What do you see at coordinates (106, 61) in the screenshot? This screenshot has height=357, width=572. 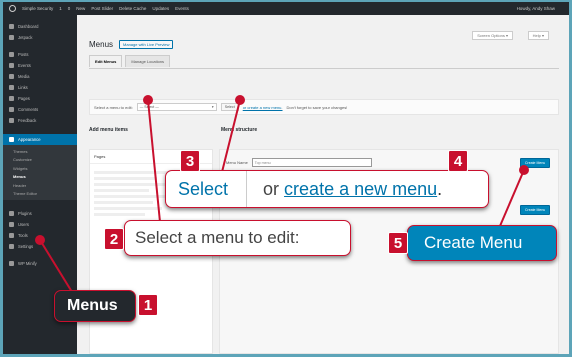 I see `tab-edit-menus: Edit Menus` at bounding box center [106, 61].